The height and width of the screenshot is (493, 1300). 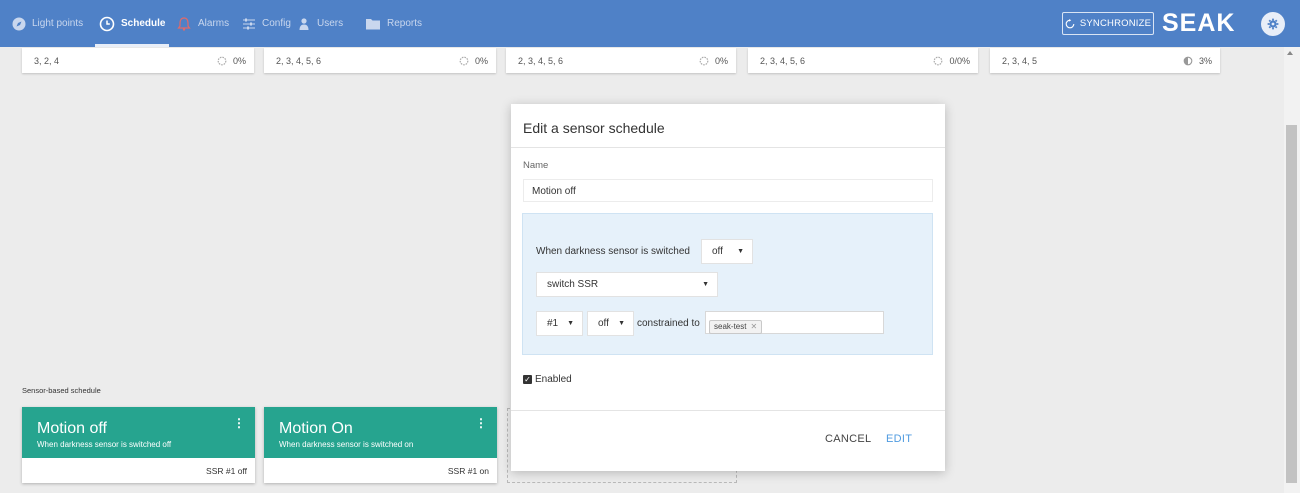 I want to click on scrollbar-thumb, so click(x=1291, y=304).